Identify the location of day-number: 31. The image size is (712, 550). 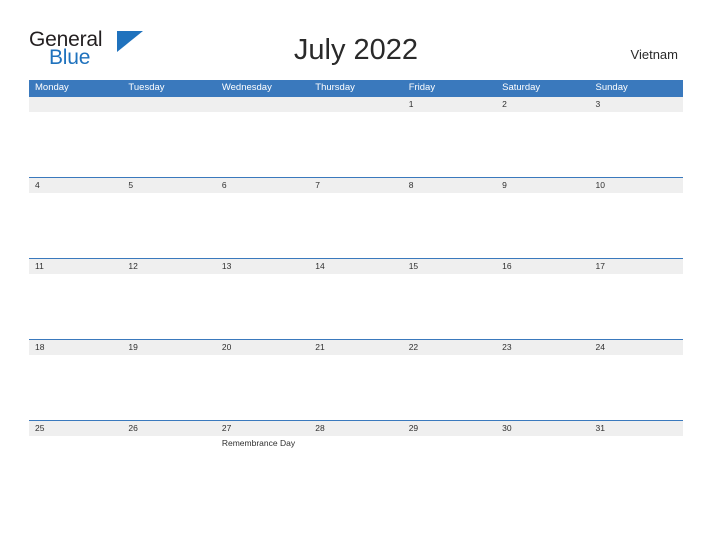
(636, 428).